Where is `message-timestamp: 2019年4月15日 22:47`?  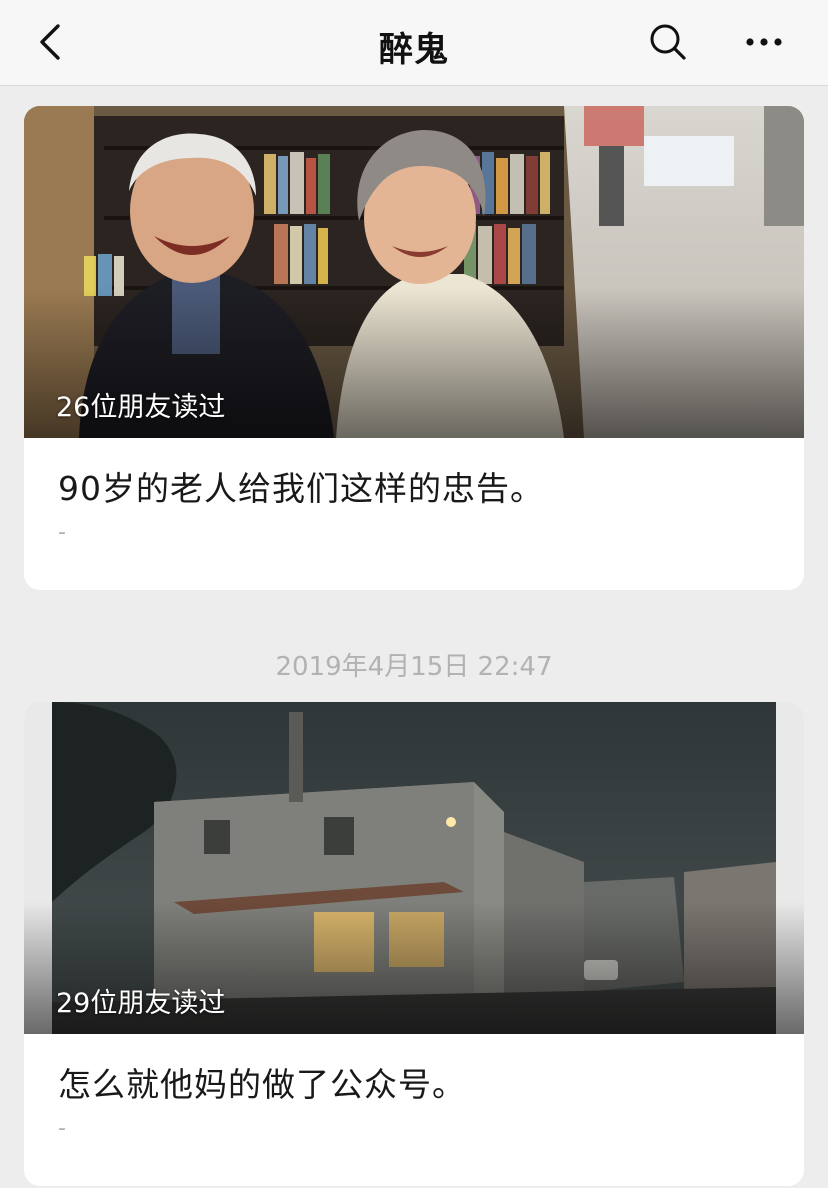 message-timestamp: 2019年4月15日 22:47 is located at coordinates (414, 667).